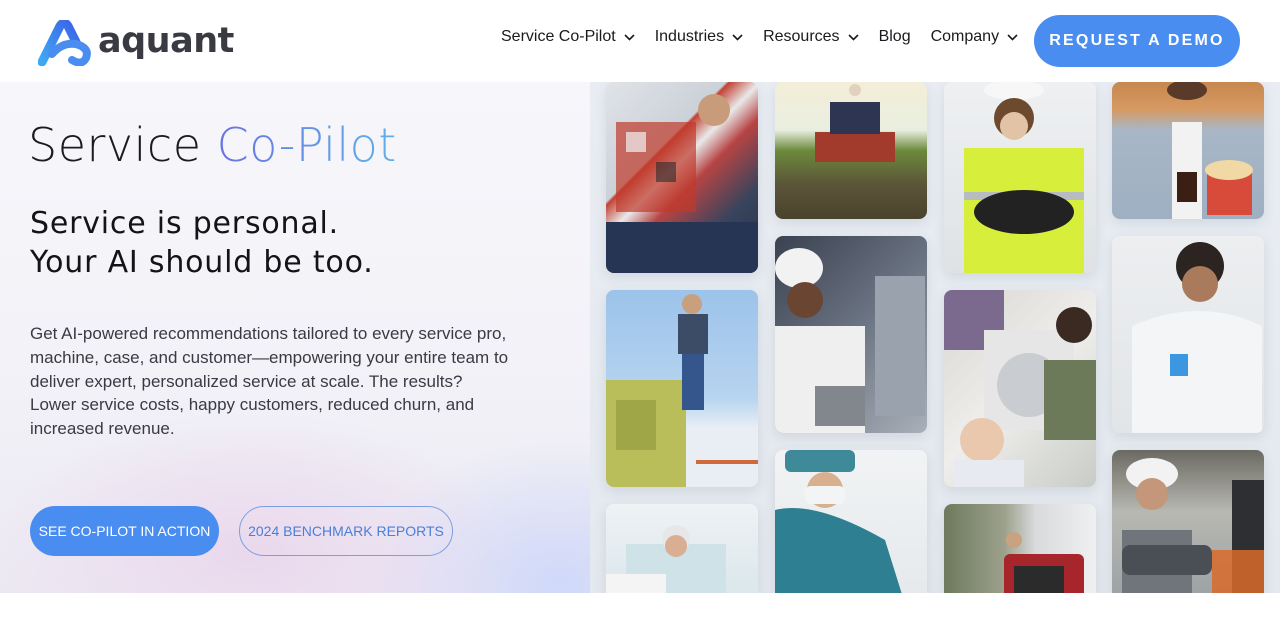 This screenshot has width=1280, height=633. I want to click on photo-hi-vis-worker, so click(1020, 177).